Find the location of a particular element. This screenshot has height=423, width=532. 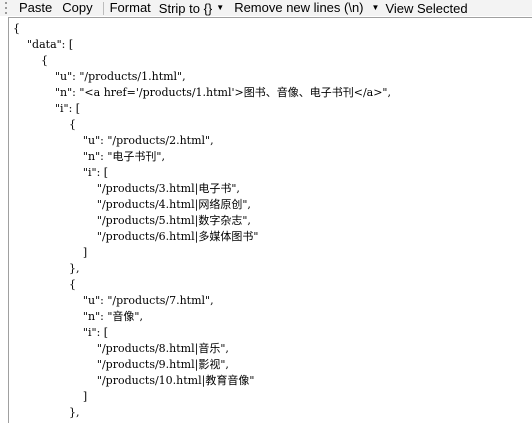

code-line: "/products/8.html|音乐", is located at coordinates (272, 349).